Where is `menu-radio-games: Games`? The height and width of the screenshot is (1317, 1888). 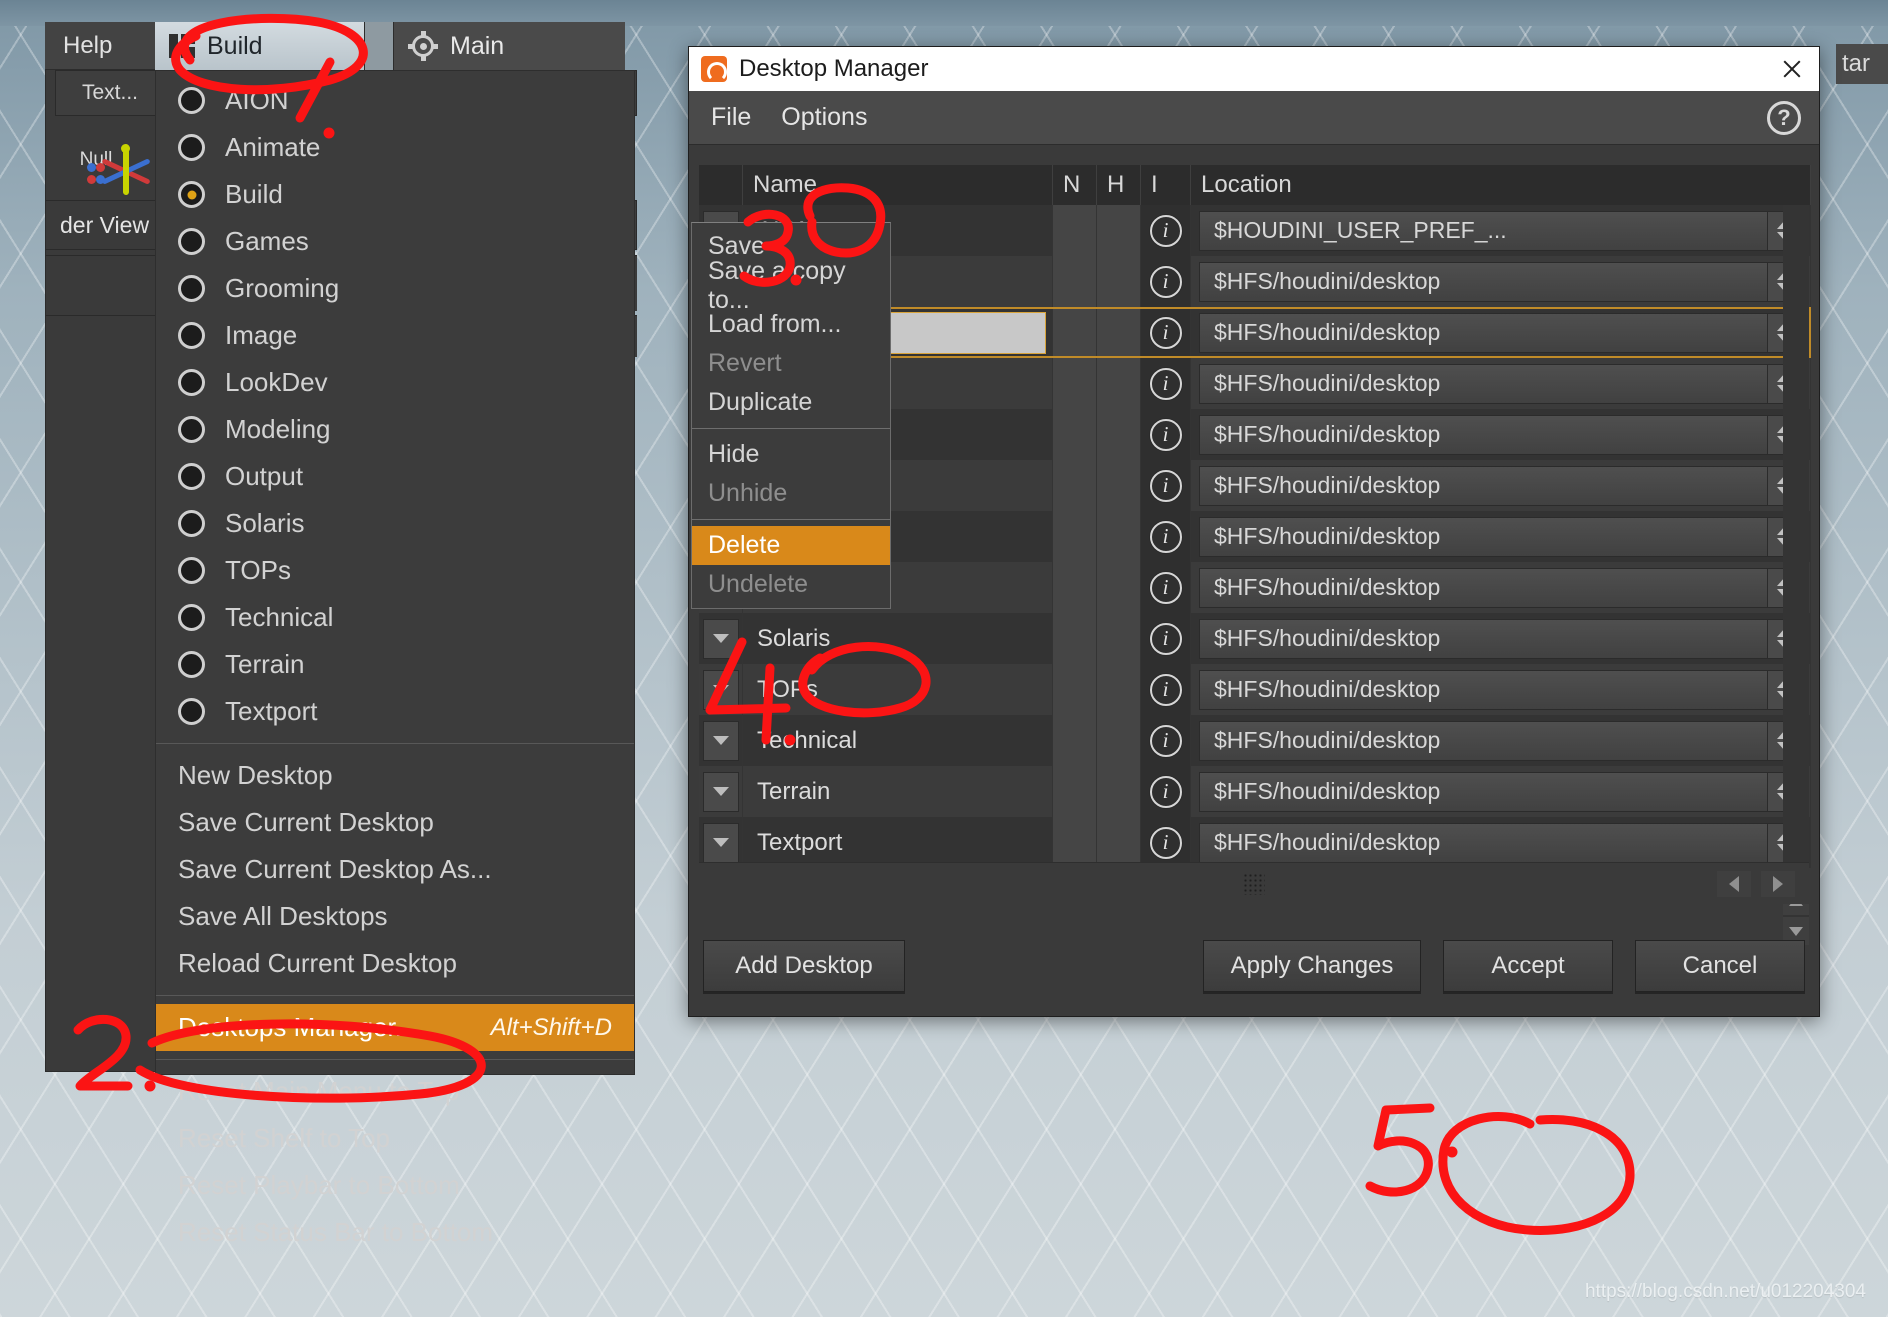 menu-radio-games: Games is located at coordinates (395, 241).